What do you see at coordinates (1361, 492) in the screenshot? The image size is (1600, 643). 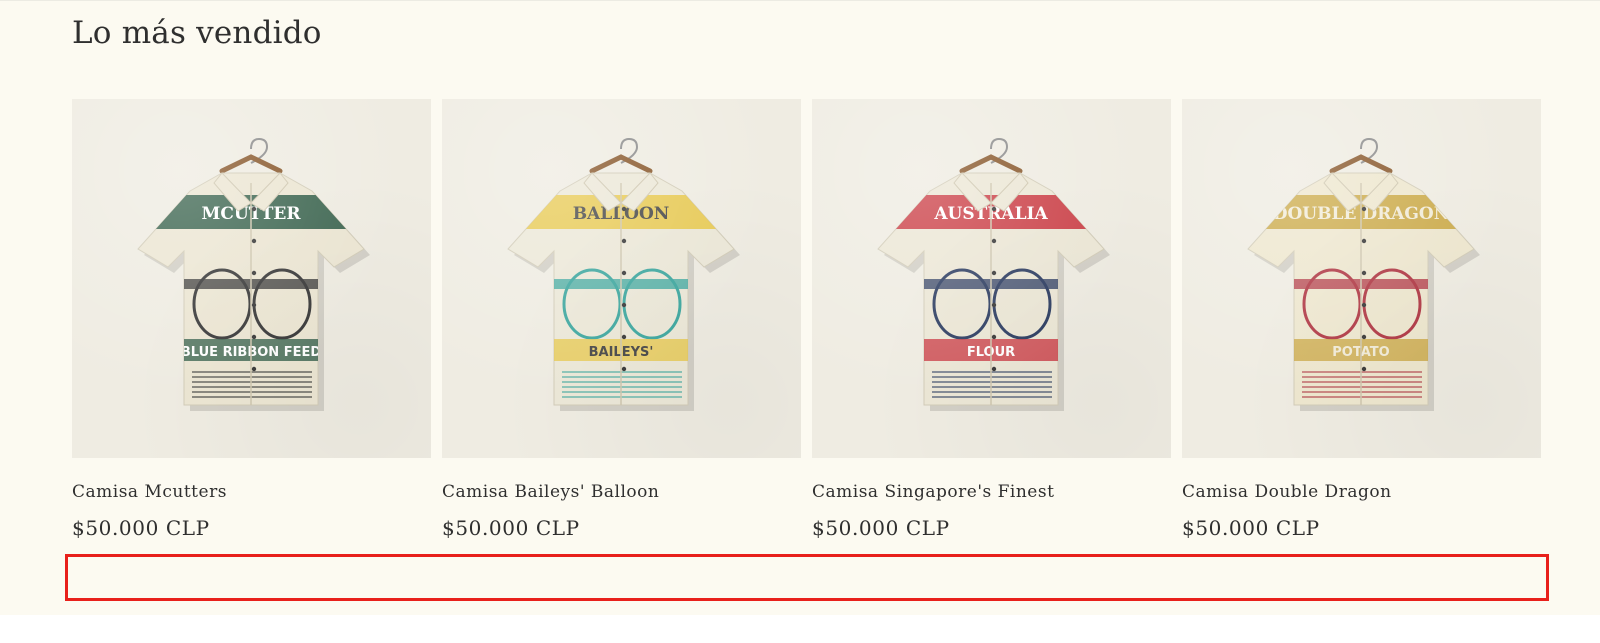 I see `product-title: Camisa Double Dragon` at bounding box center [1361, 492].